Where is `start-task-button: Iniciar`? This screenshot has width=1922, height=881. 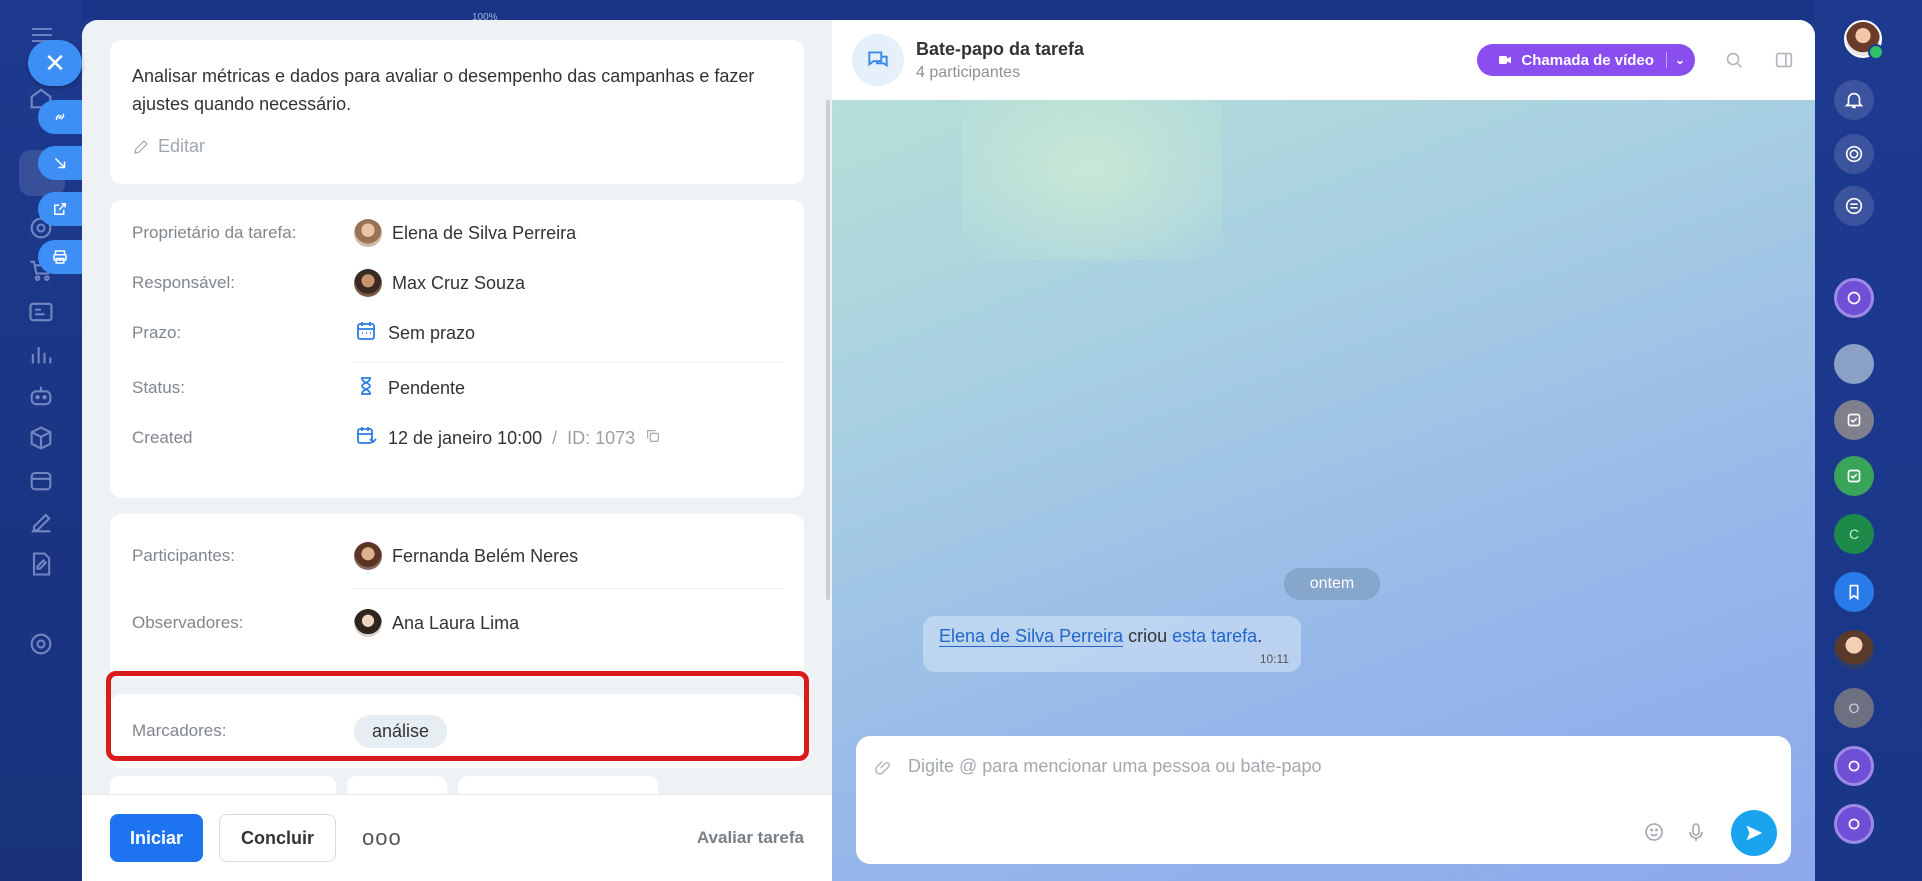
start-task-button: Iniciar is located at coordinates (157, 838).